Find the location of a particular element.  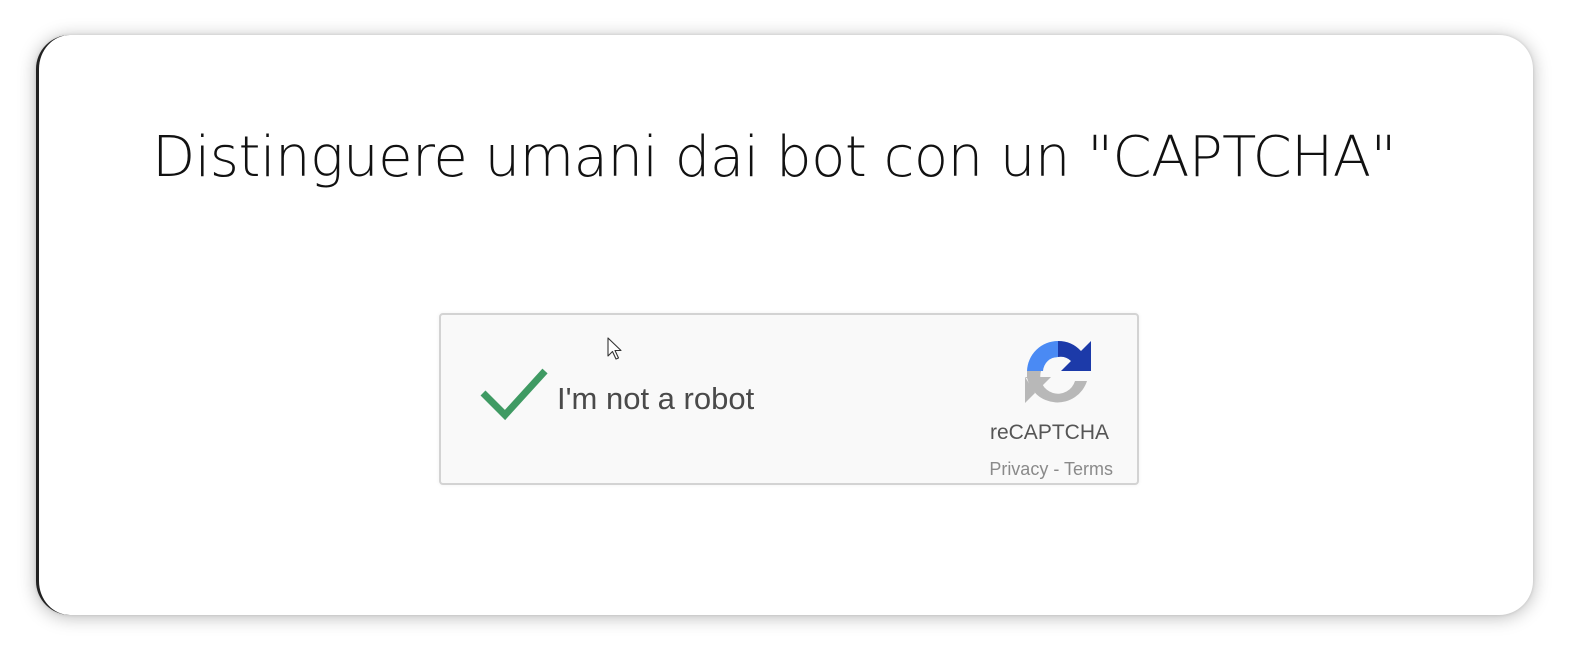

checkbox-label: I'm not a robot is located at coordinates (656, 398).